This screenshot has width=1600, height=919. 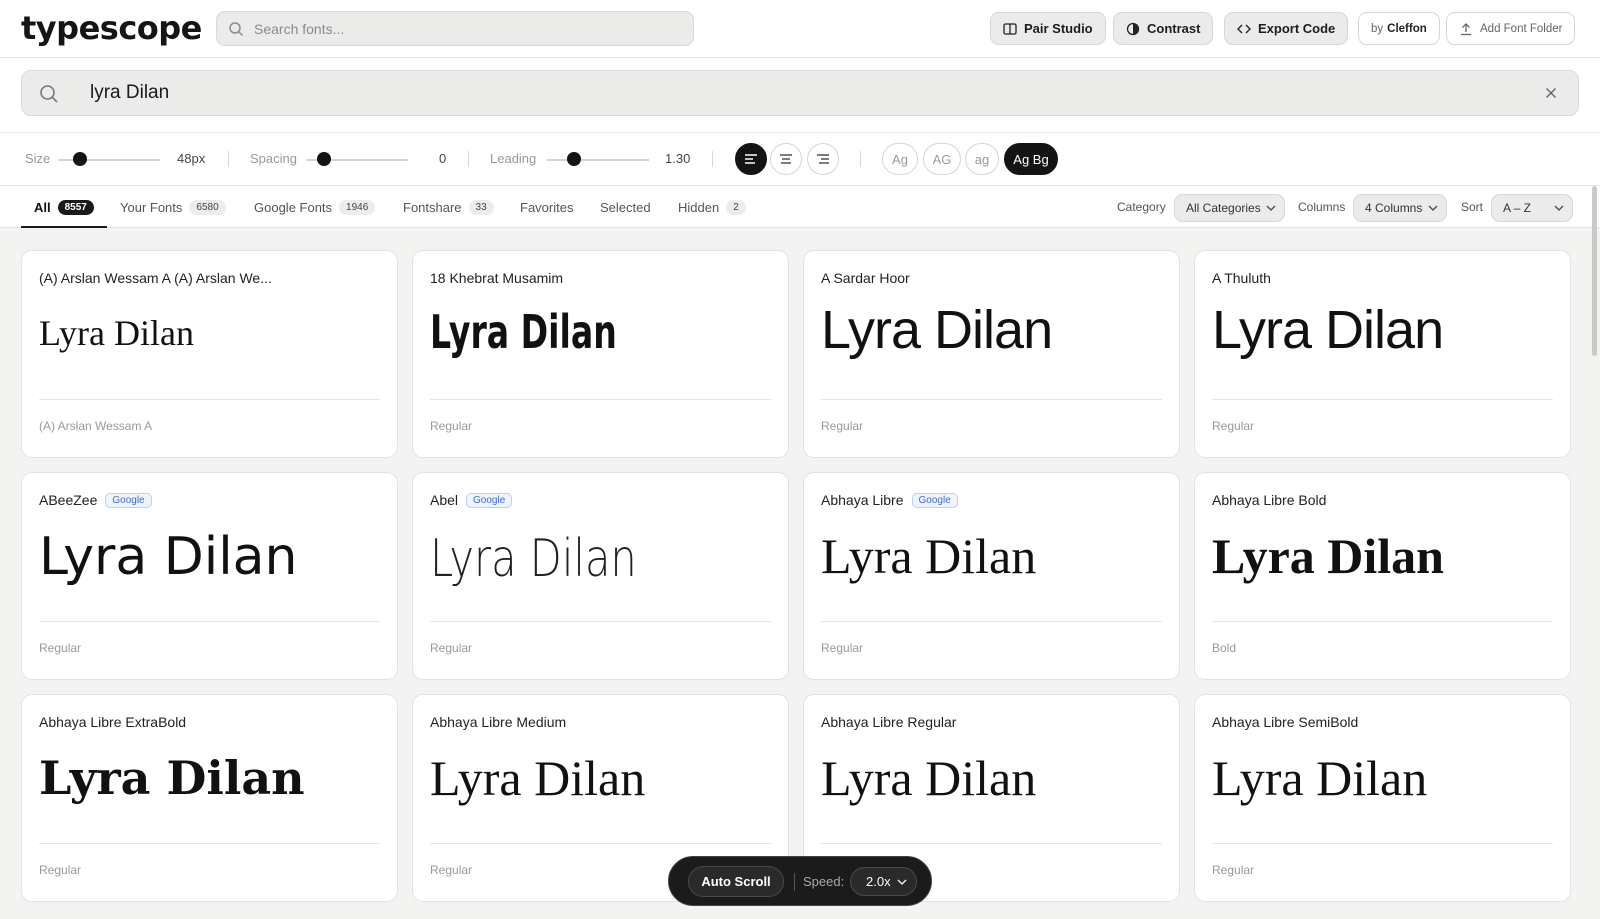 I want to click on add-font-folder-button: Add Font Folder, so click(x=1511, y=28).